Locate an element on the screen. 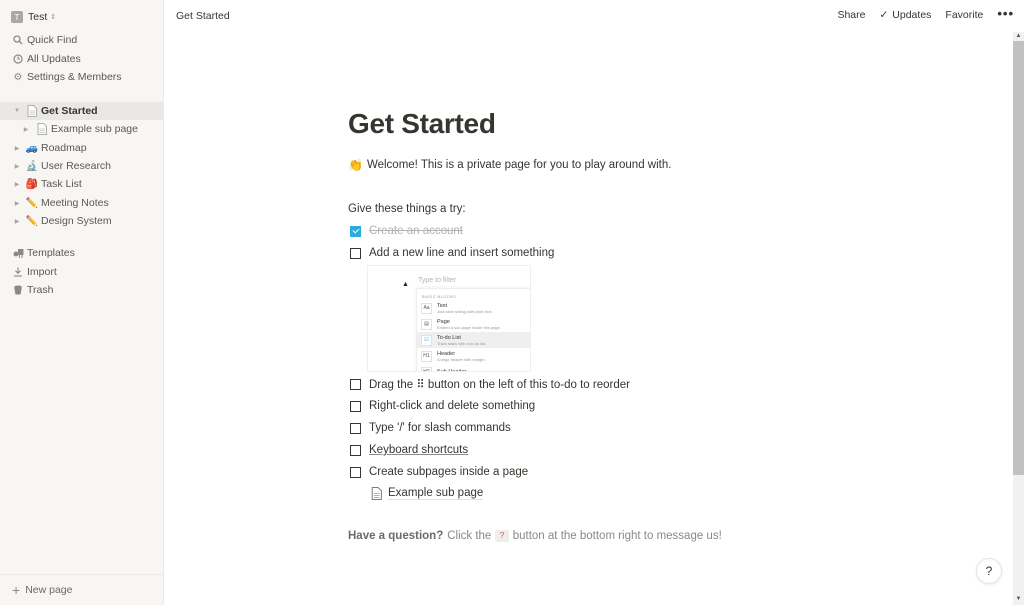 This screenshot has height=605, width=1024. sidebar-item-label: Import is located at coordinates (42, 272).